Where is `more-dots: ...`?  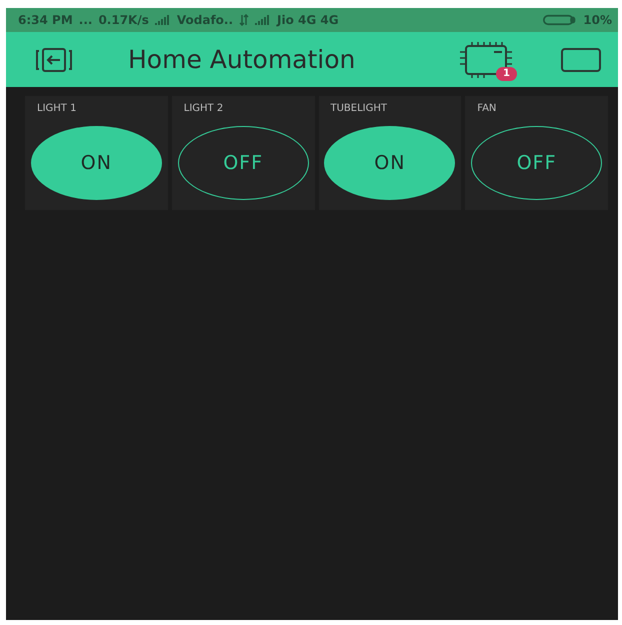 more-dots: ... is located at coordinates (85, 20).